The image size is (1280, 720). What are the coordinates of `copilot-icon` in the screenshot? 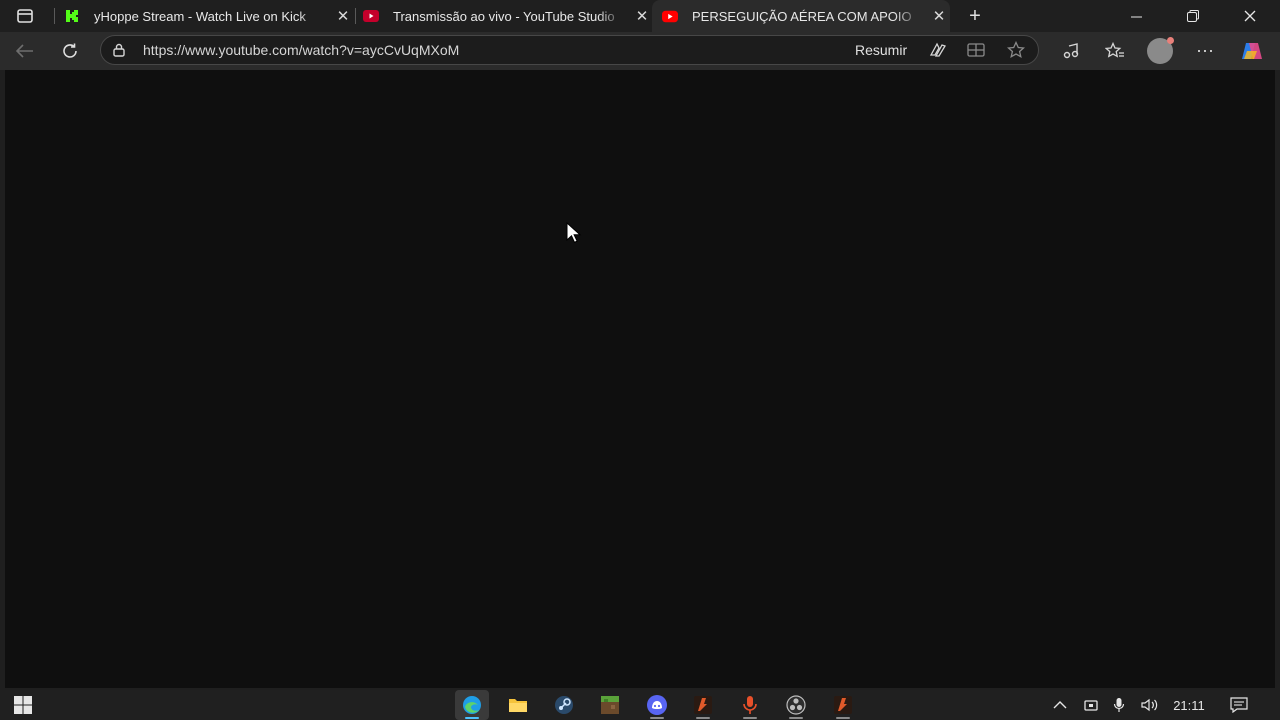 It's located at (1252, 51).